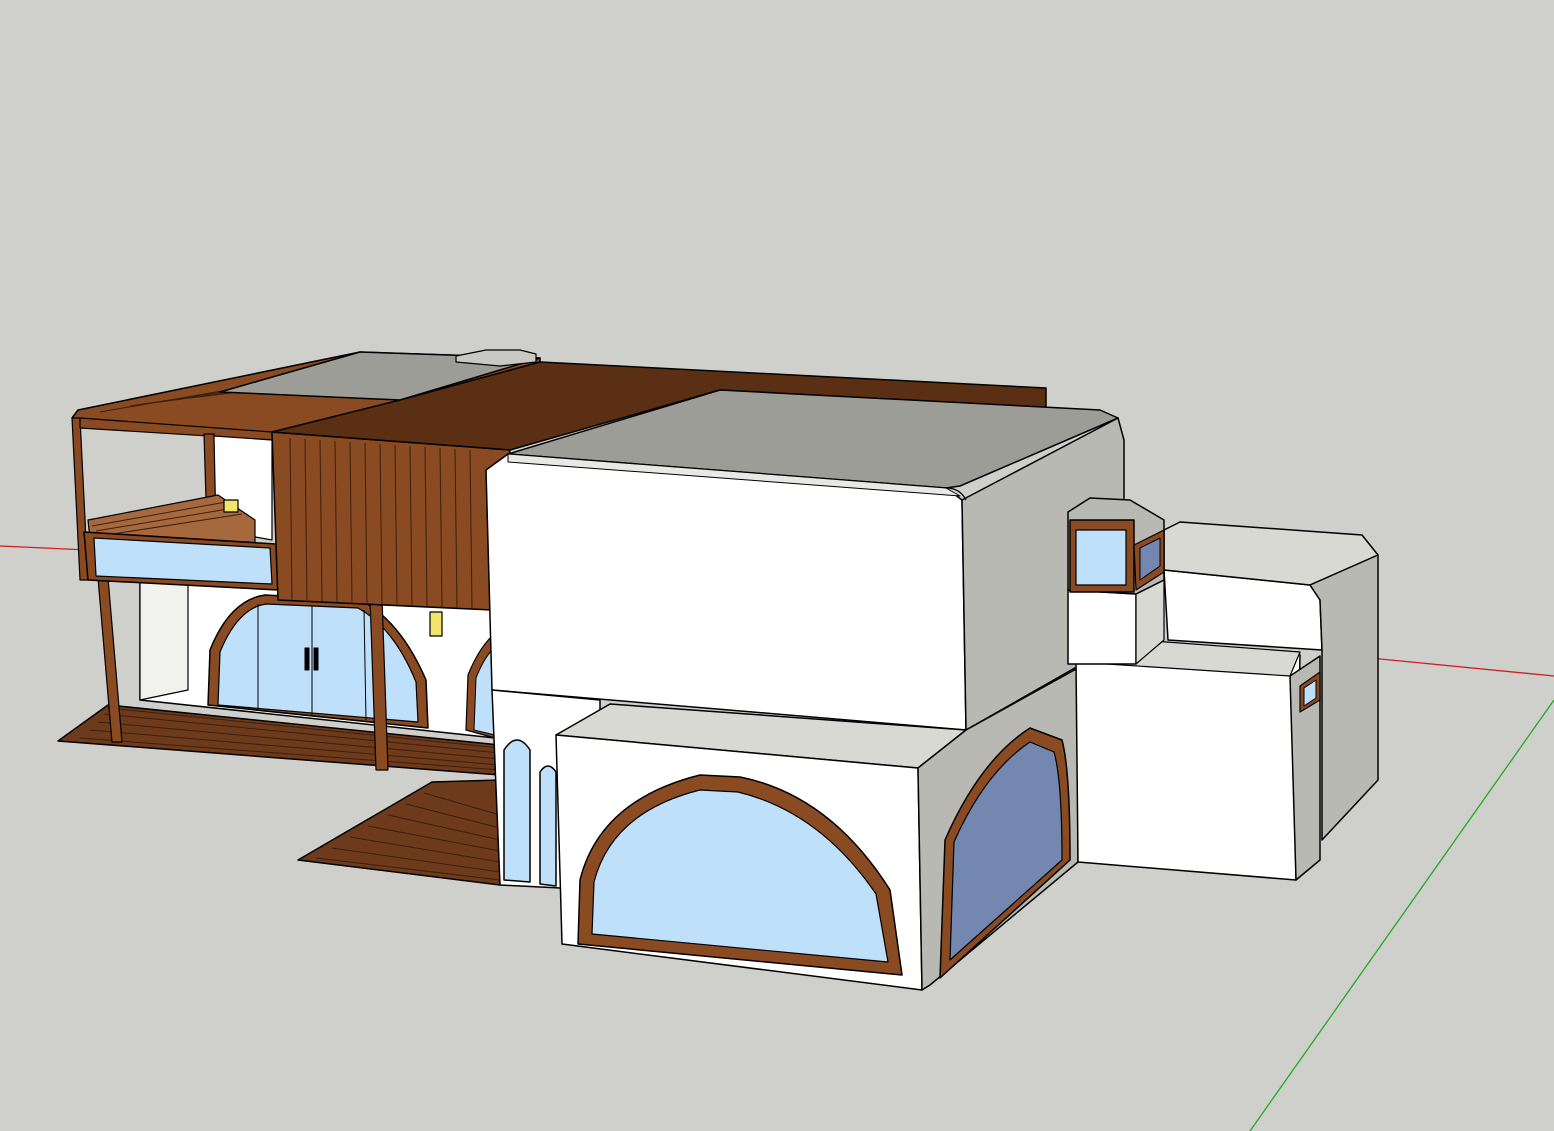 The height and width of the screenshot is (1131, 1554). What do you see at coordinates (391, 521) in the screenshot?
I see `wood-clad-wall` at bounding box center [391, 521].